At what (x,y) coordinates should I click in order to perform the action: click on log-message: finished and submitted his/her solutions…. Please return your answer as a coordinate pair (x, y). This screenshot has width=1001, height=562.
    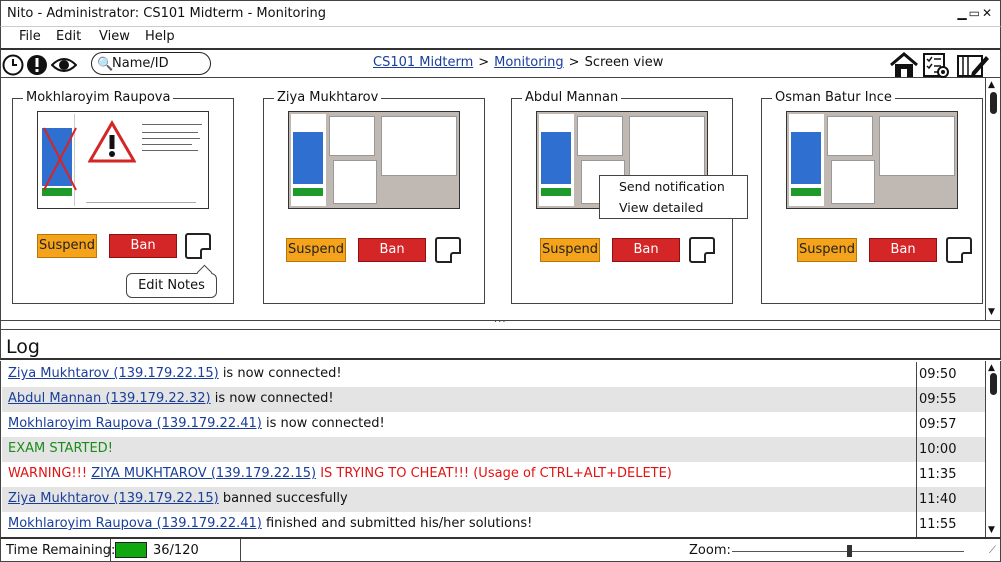
    Looking at the image, I should click on (397, 523).